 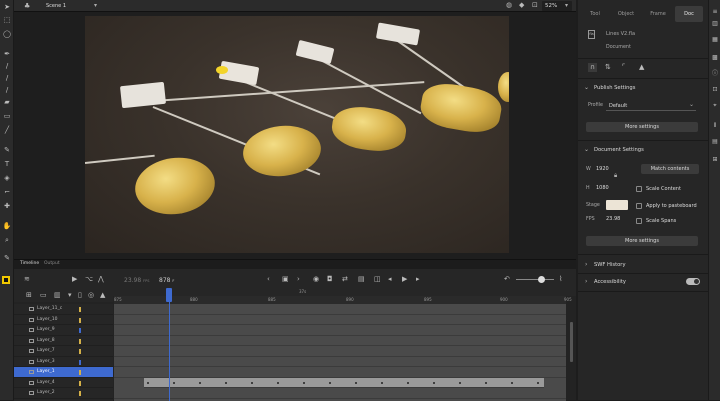 I want to click on selection-tool-icon: ➤, so click(x=7, y=7).